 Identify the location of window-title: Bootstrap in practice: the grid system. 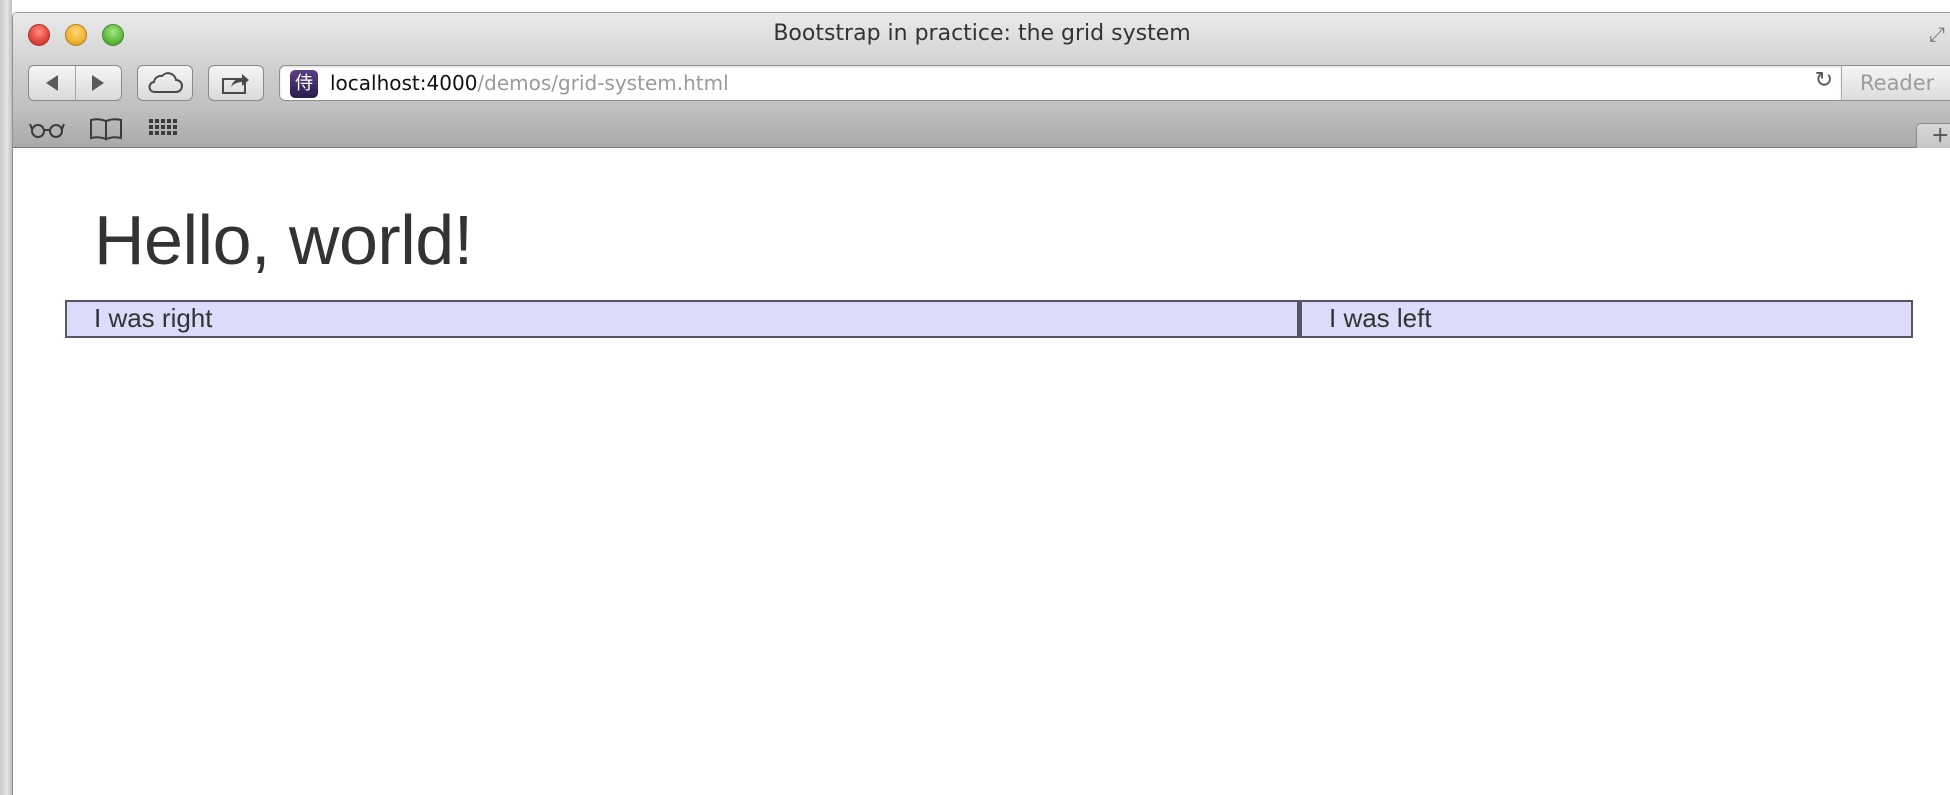
(982, 33).